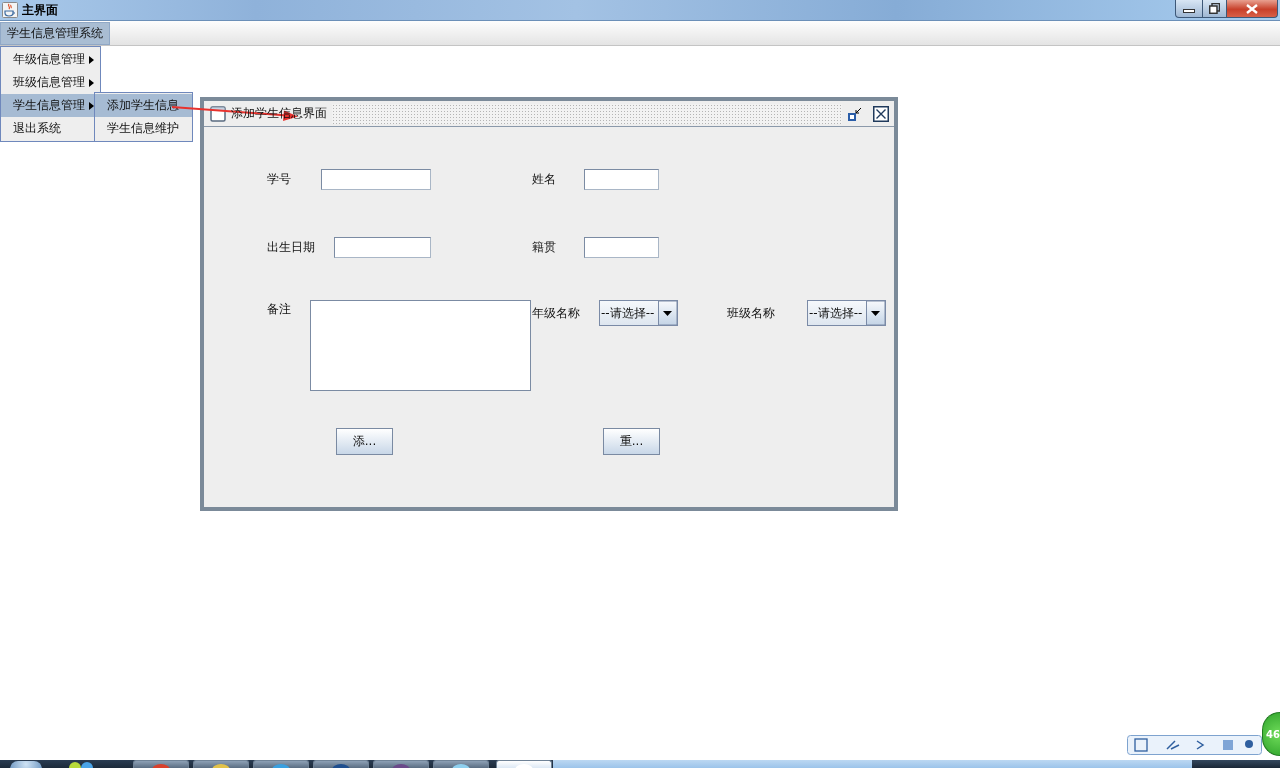 This screenshot has height=768, width=1280. I want to click on menu-item: 年级信息管理, so click(47, 59).